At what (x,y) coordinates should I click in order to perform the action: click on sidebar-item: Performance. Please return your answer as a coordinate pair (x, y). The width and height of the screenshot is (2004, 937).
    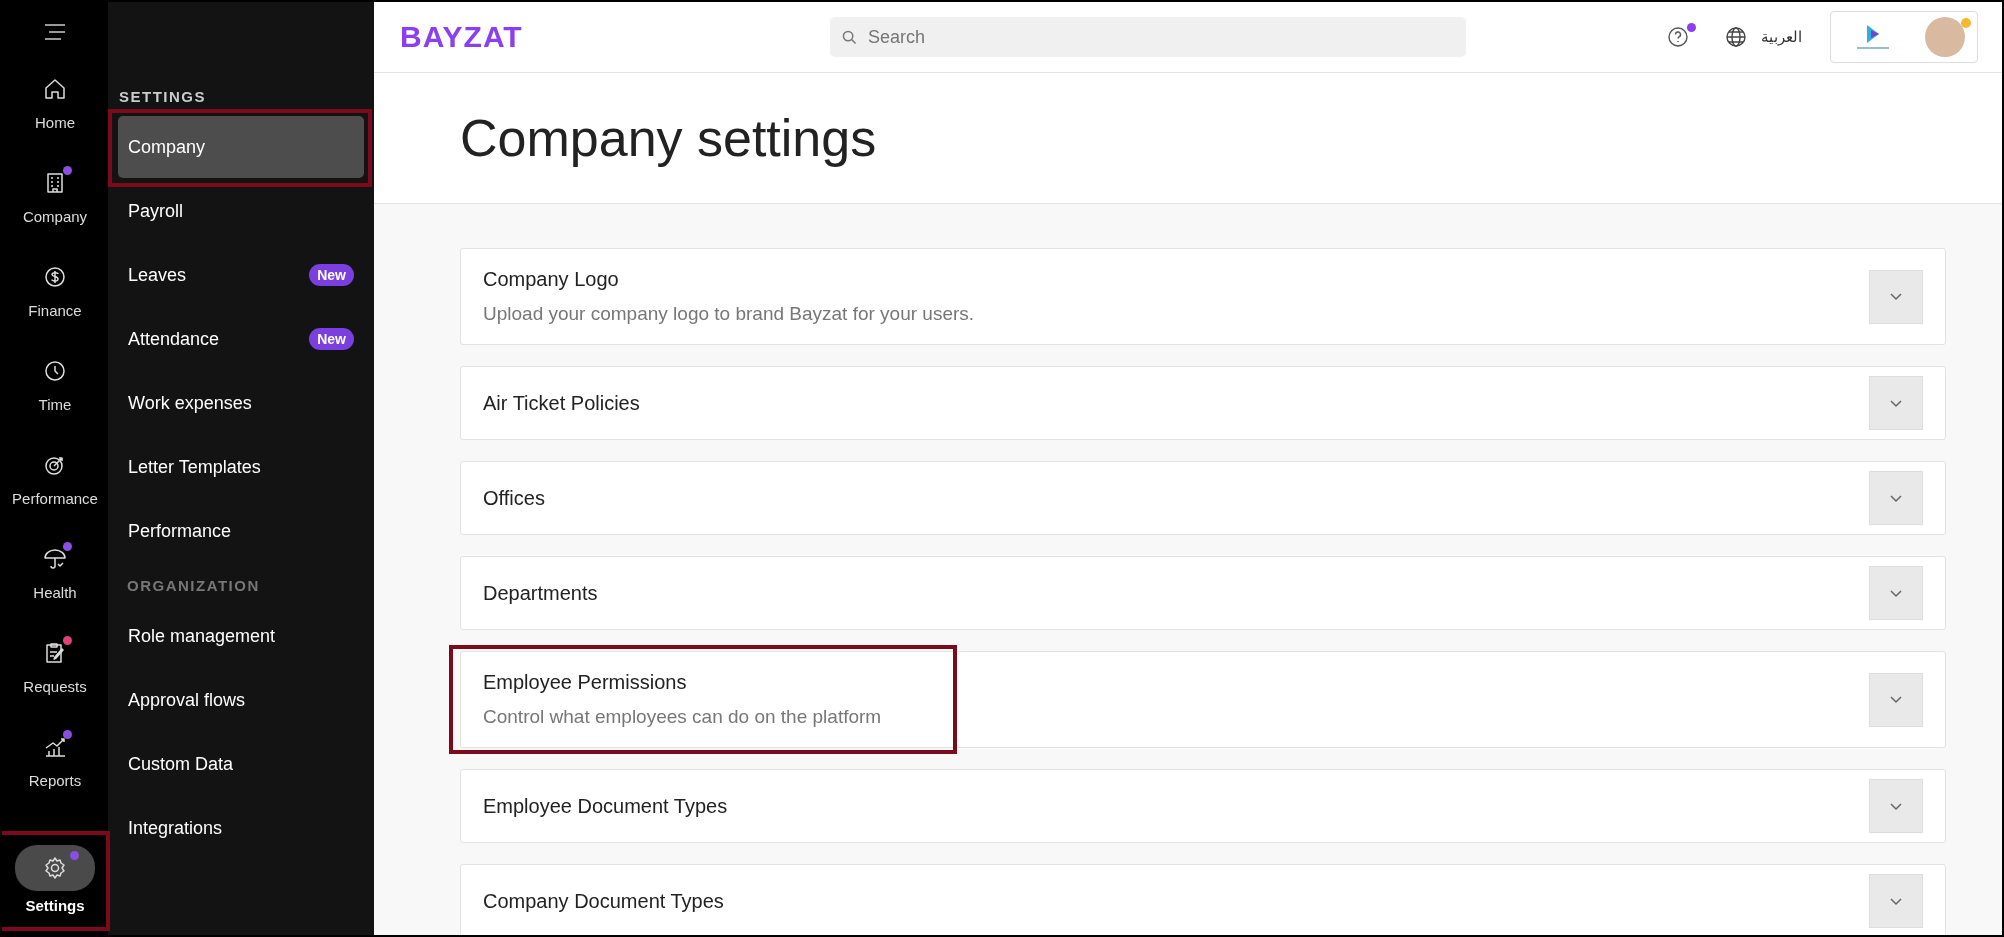
    Looking at the image, I should click on (241, 531).